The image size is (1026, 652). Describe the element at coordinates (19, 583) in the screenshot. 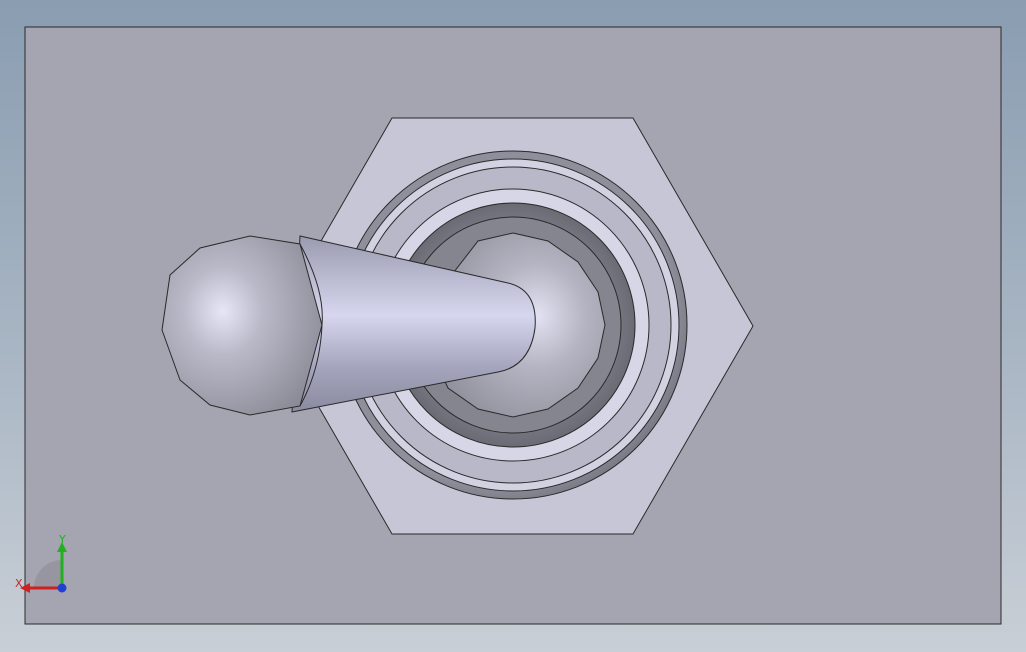

I see `x-axis-label: X` at that location.